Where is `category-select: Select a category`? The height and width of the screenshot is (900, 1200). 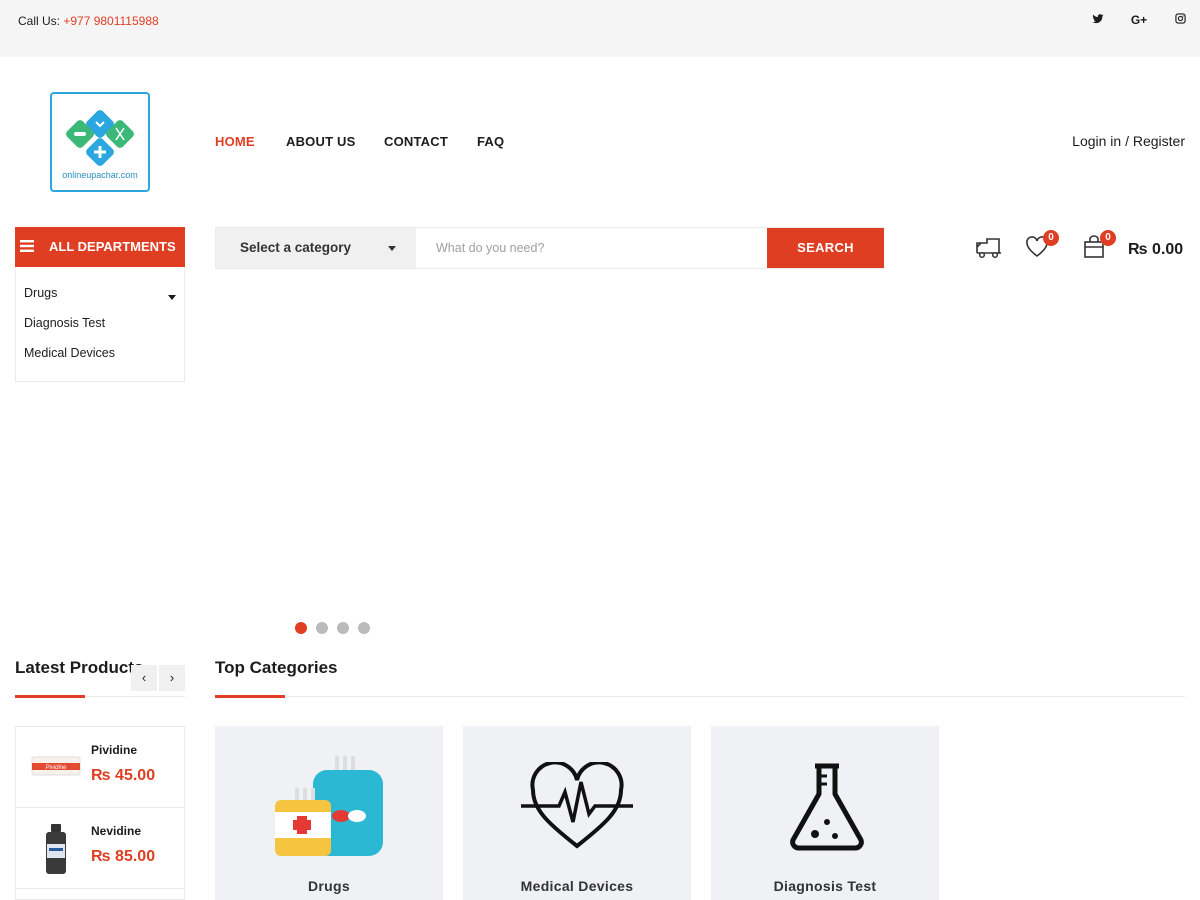 category-select: Select a category is located at coordinates (316, 248).